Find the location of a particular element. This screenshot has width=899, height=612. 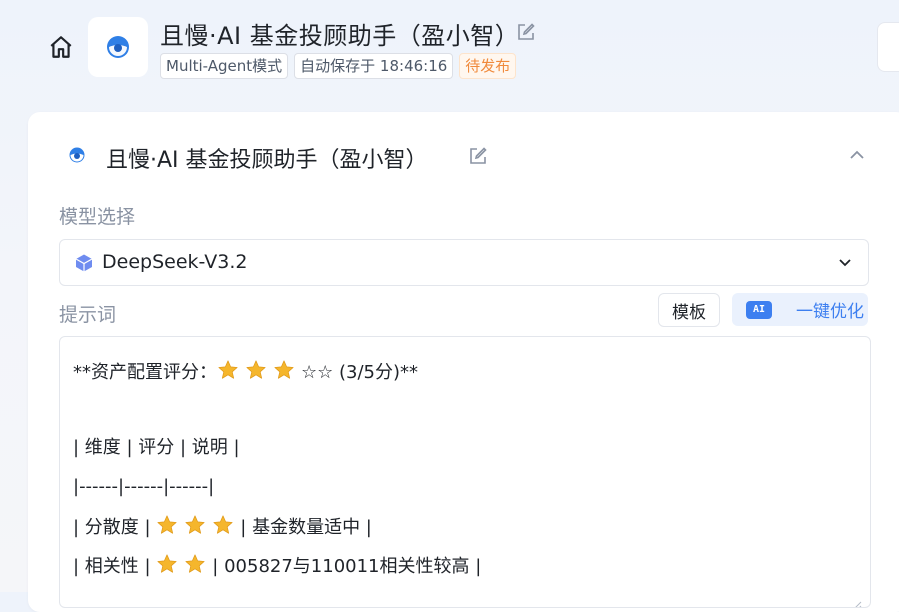

app-logo-icon is located at coordinates (118, 47).